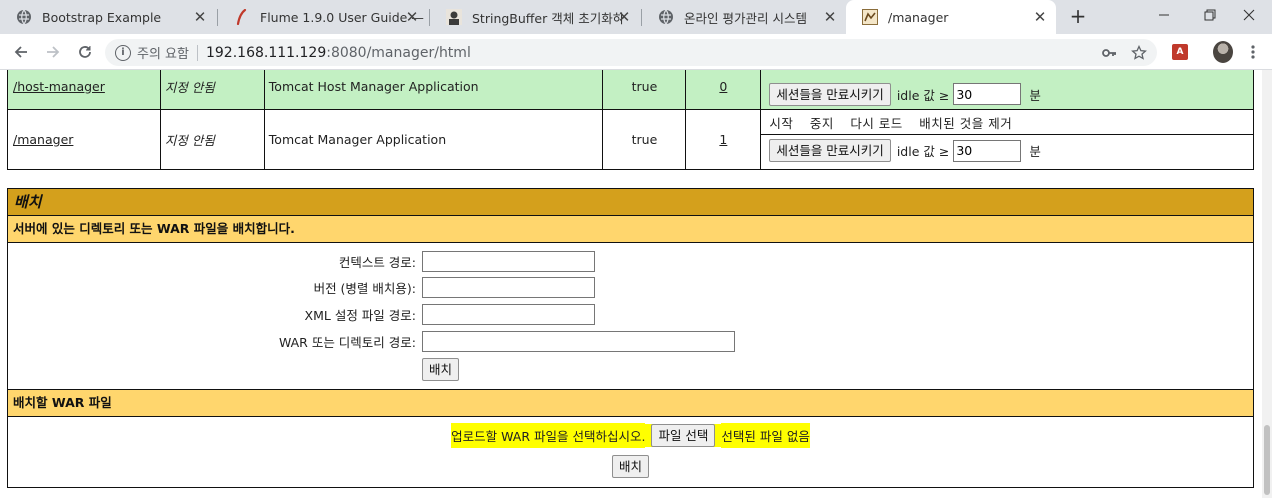 The image size is (1272, 498). Describe the element at coordinates (630, 452) in the screenshot. I see `war-upload-form: 업로드할 WAR 파일을 선택하십시오. 파일 선택 선택된 파일 없음 배치` at that location.